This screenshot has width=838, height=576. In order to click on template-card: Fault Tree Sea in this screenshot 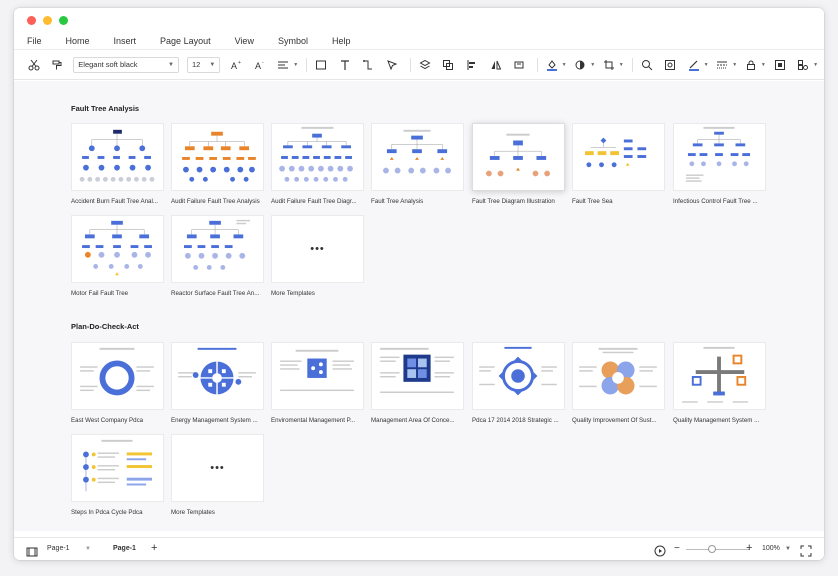, I will do `click(618, 164)`.